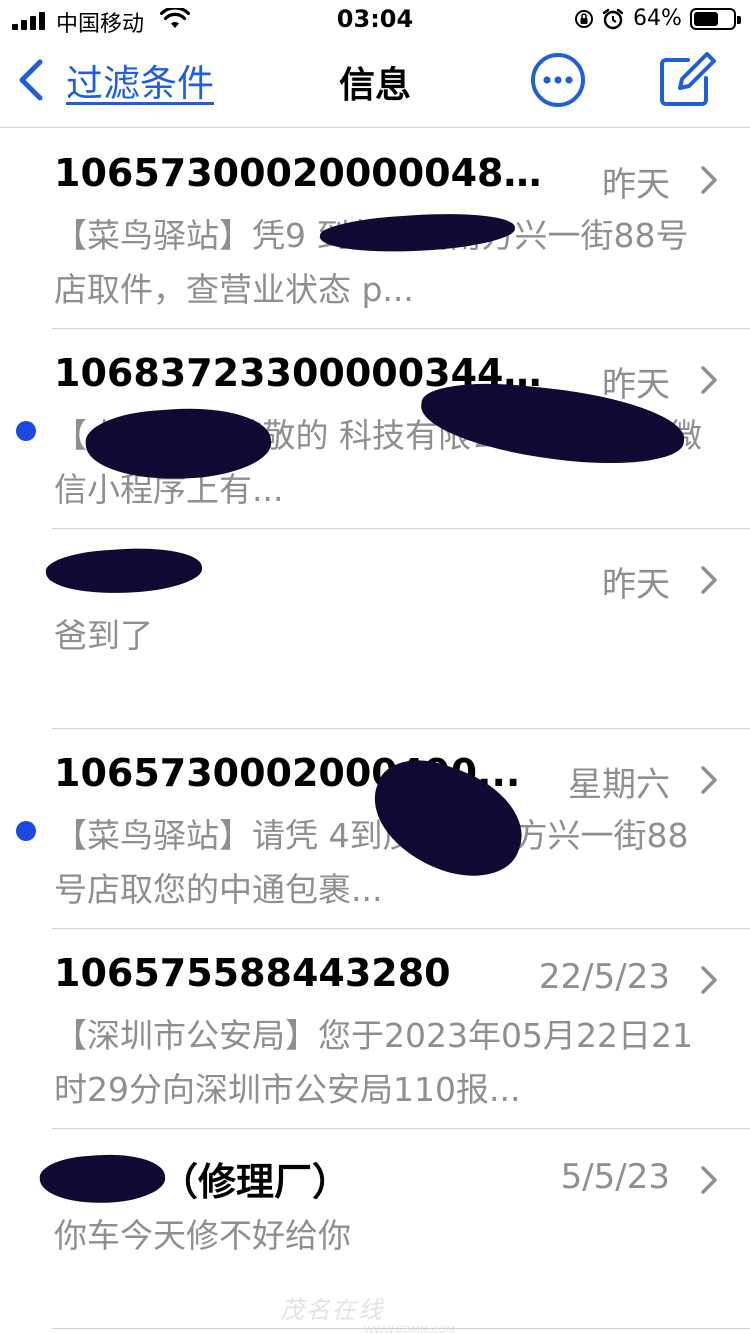 Image resolution: width=750 pixels, height=1334 pixels. Describe the element at coordinates (410, 1329) in the screenshot. I see `watermark-url: WWW.GDMM.COM` at that location.